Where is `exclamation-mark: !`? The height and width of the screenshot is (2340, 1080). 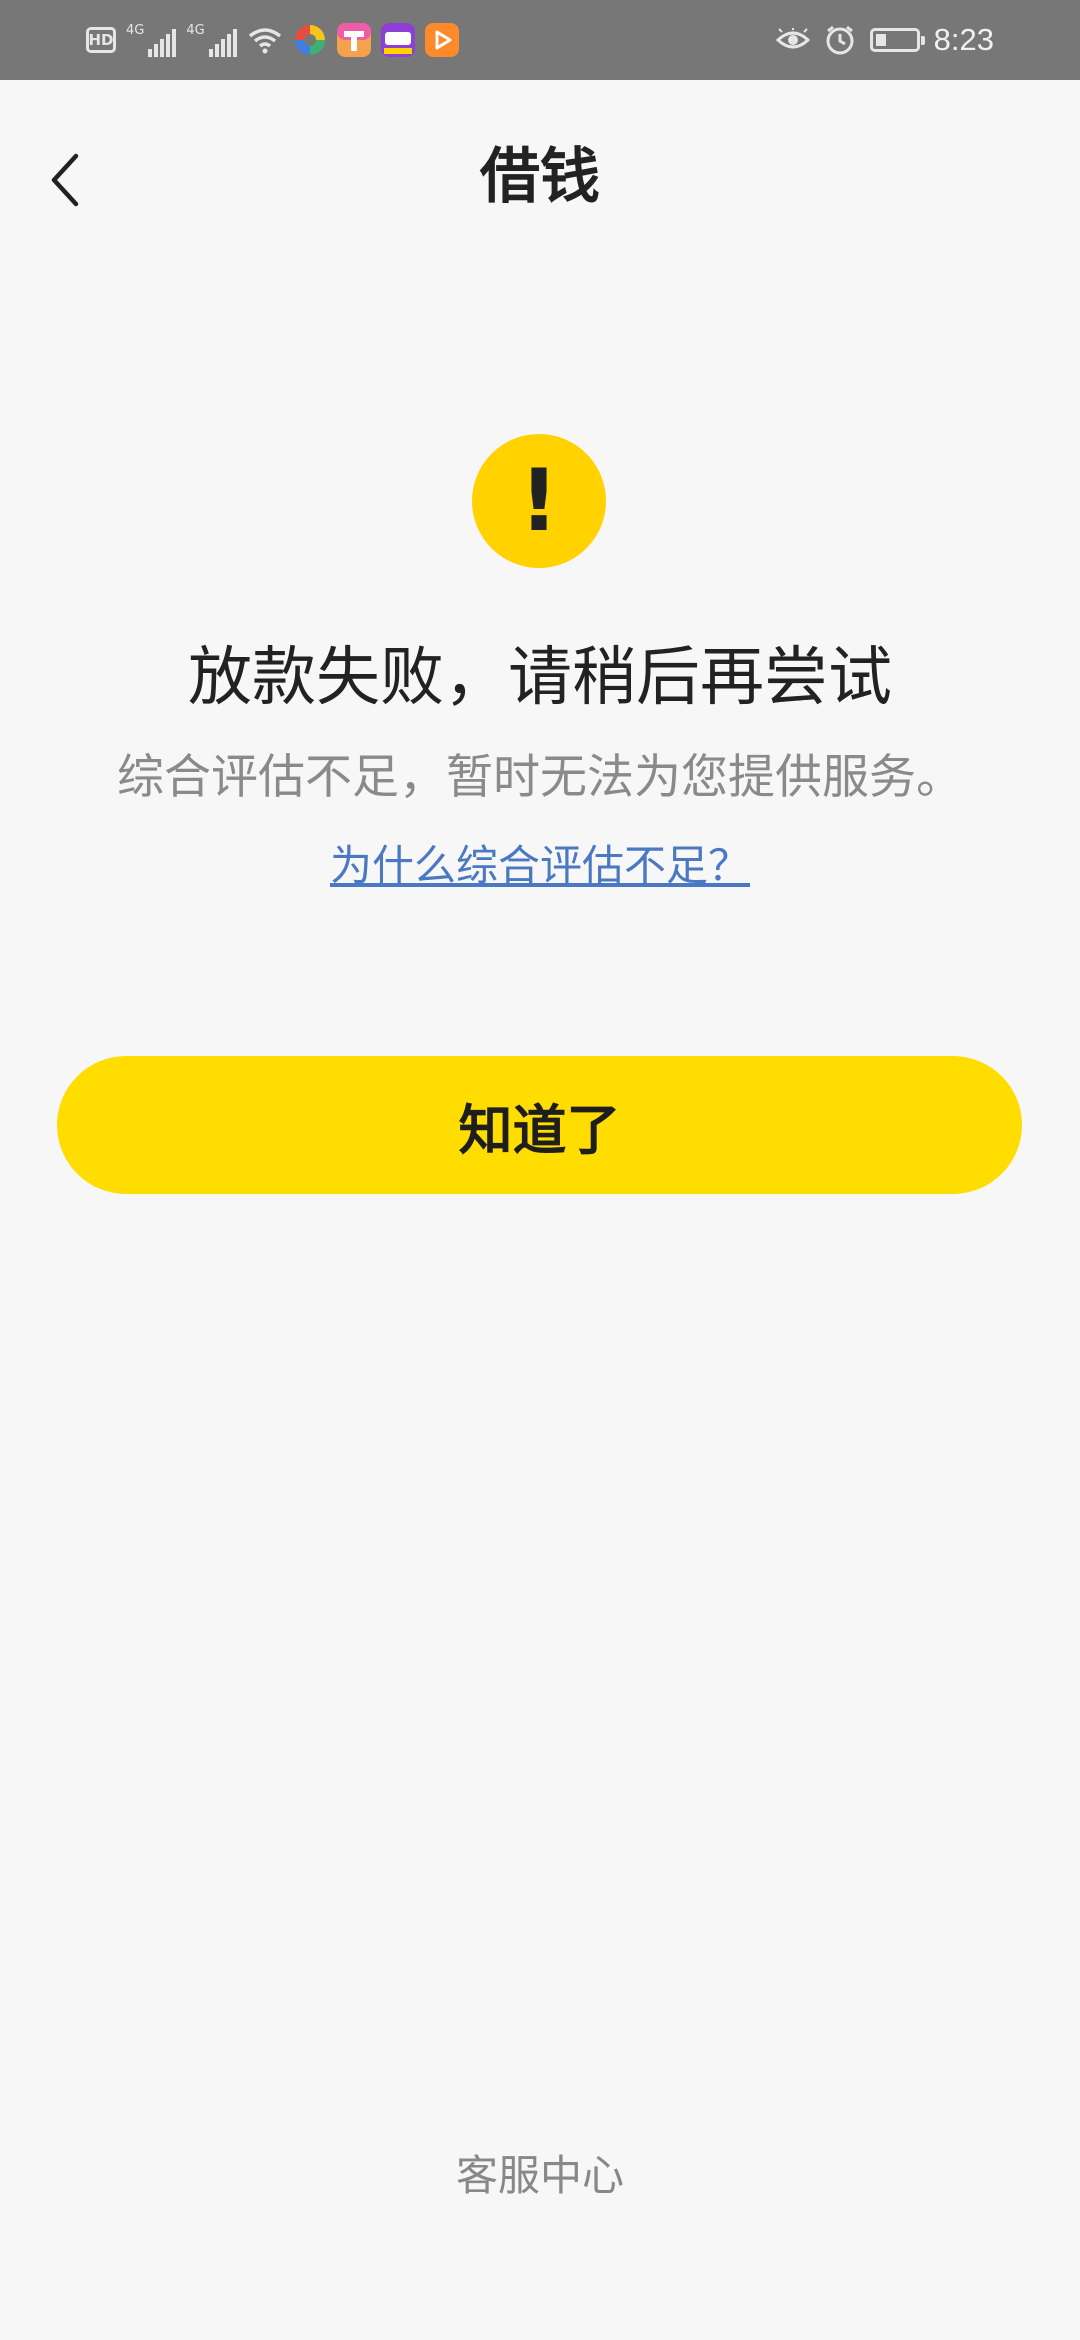
exclamation-mark: ! is located at coordinates (539, 501).